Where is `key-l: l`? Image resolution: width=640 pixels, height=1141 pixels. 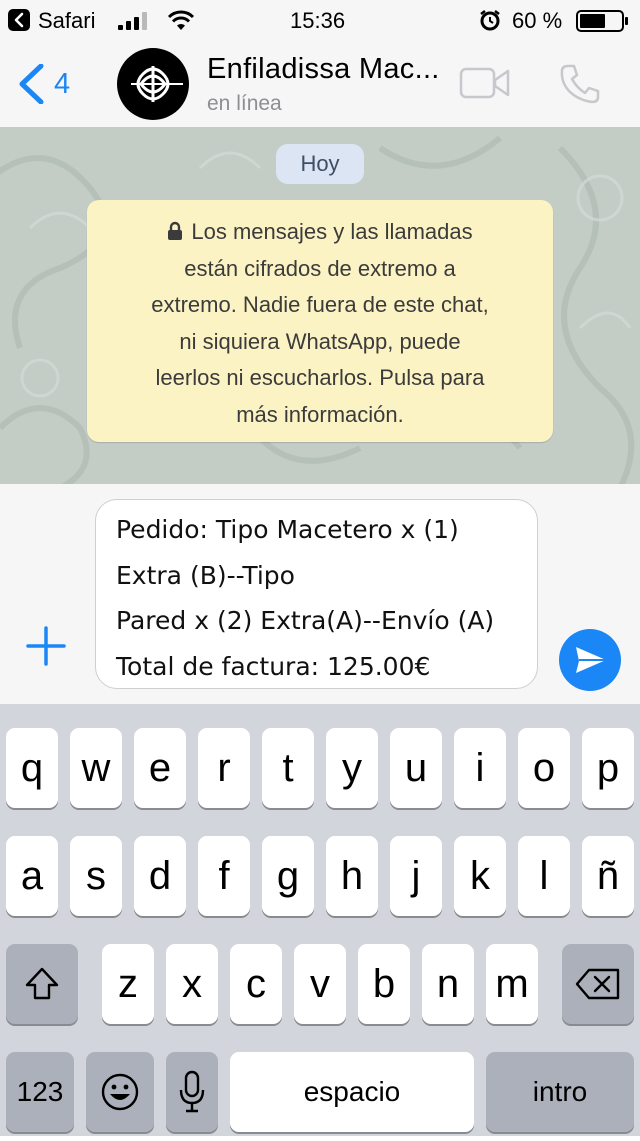
key-l: l is located at coordinates (544, 876).